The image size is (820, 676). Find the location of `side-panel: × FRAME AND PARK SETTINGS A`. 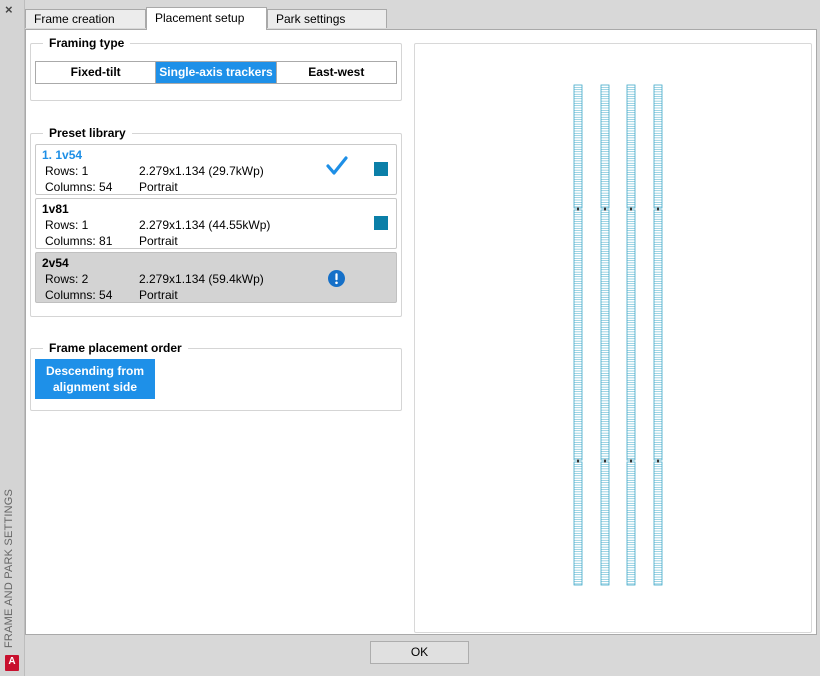

side-panel: × FRAME AND PARK SETTINGS A is located at coordinates (12, 338).